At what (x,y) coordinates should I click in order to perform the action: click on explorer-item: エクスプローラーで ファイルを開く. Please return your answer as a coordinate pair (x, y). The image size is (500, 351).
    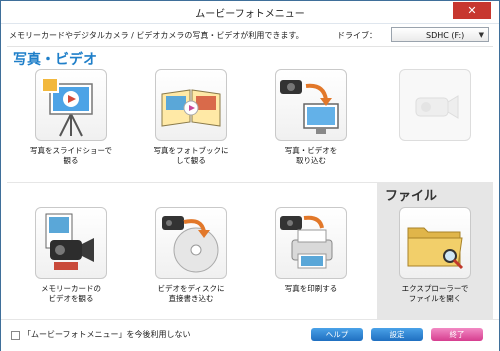
    Looking at the image, I should click on (435, 255).